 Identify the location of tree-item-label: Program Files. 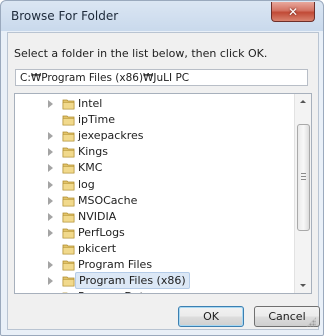
(115, 264).